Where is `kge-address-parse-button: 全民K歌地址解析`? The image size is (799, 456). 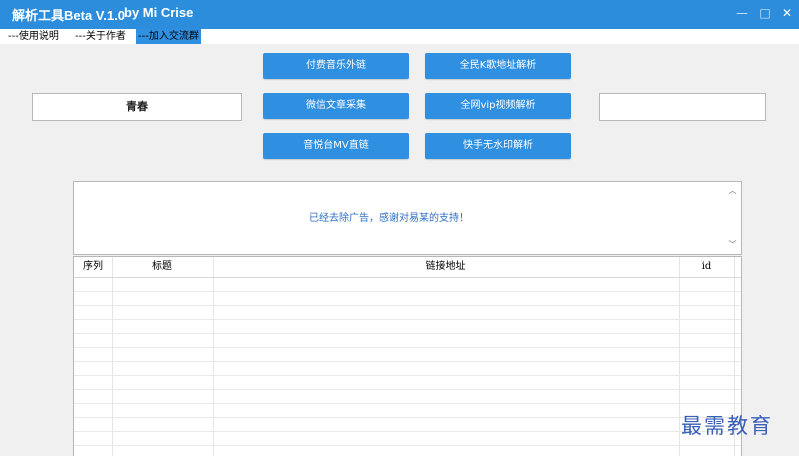 kge-address-parse-button: 全民K歌地址解析 is located at coordinates (498, 66).